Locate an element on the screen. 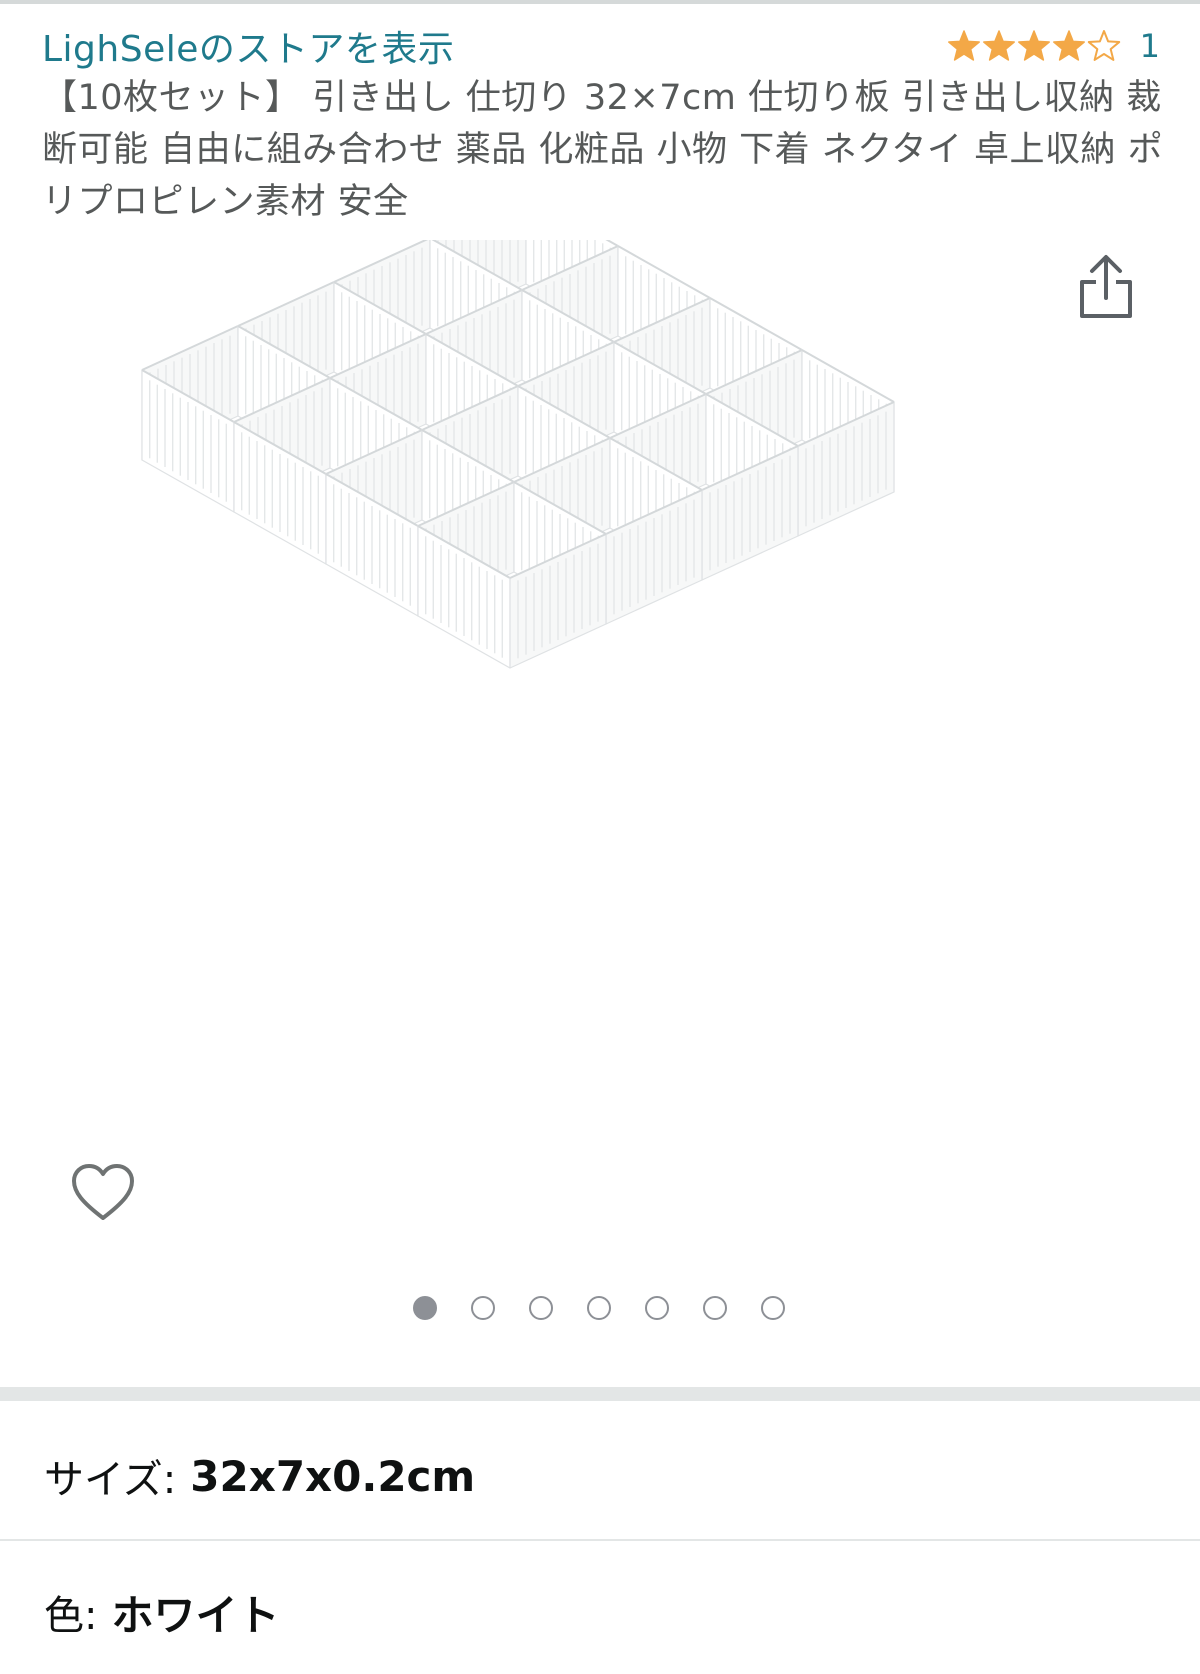 The width and height of the screenshot is (1200, 1674). store-link: LighSeleのストアを表示 is located at coordinates (248, 46).